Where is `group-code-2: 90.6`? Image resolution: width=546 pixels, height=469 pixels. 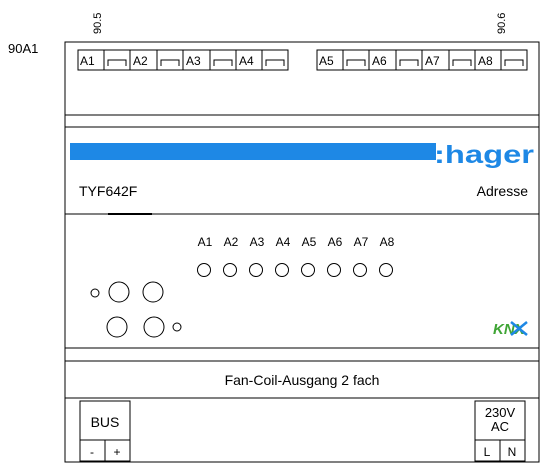 group-code-2: 90.6 is located at coordinates (502, 23).